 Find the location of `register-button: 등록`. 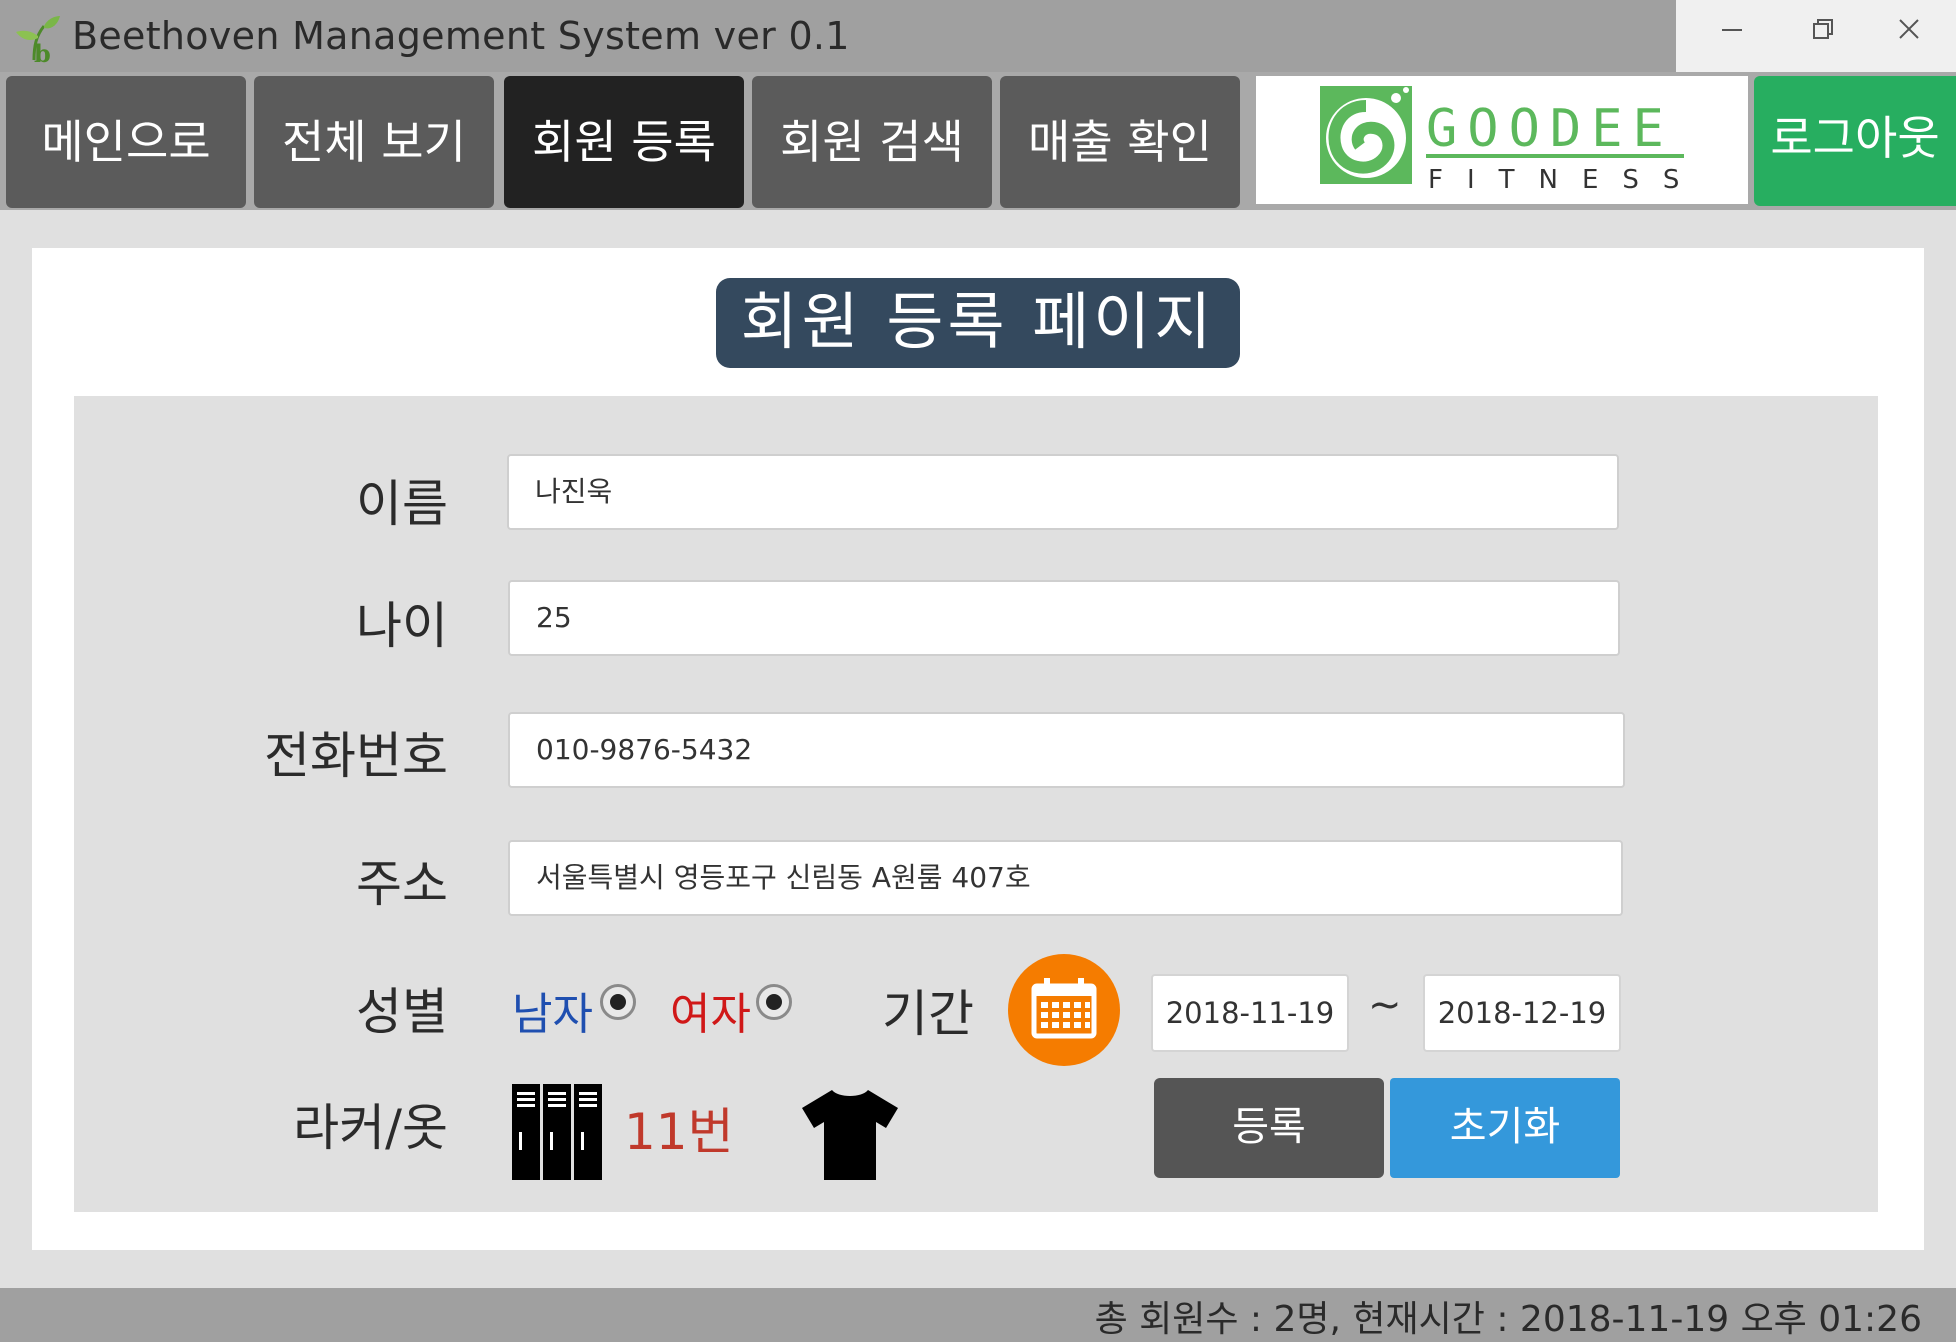

register-button: 등록 is located at coordinates (1269, 1128).